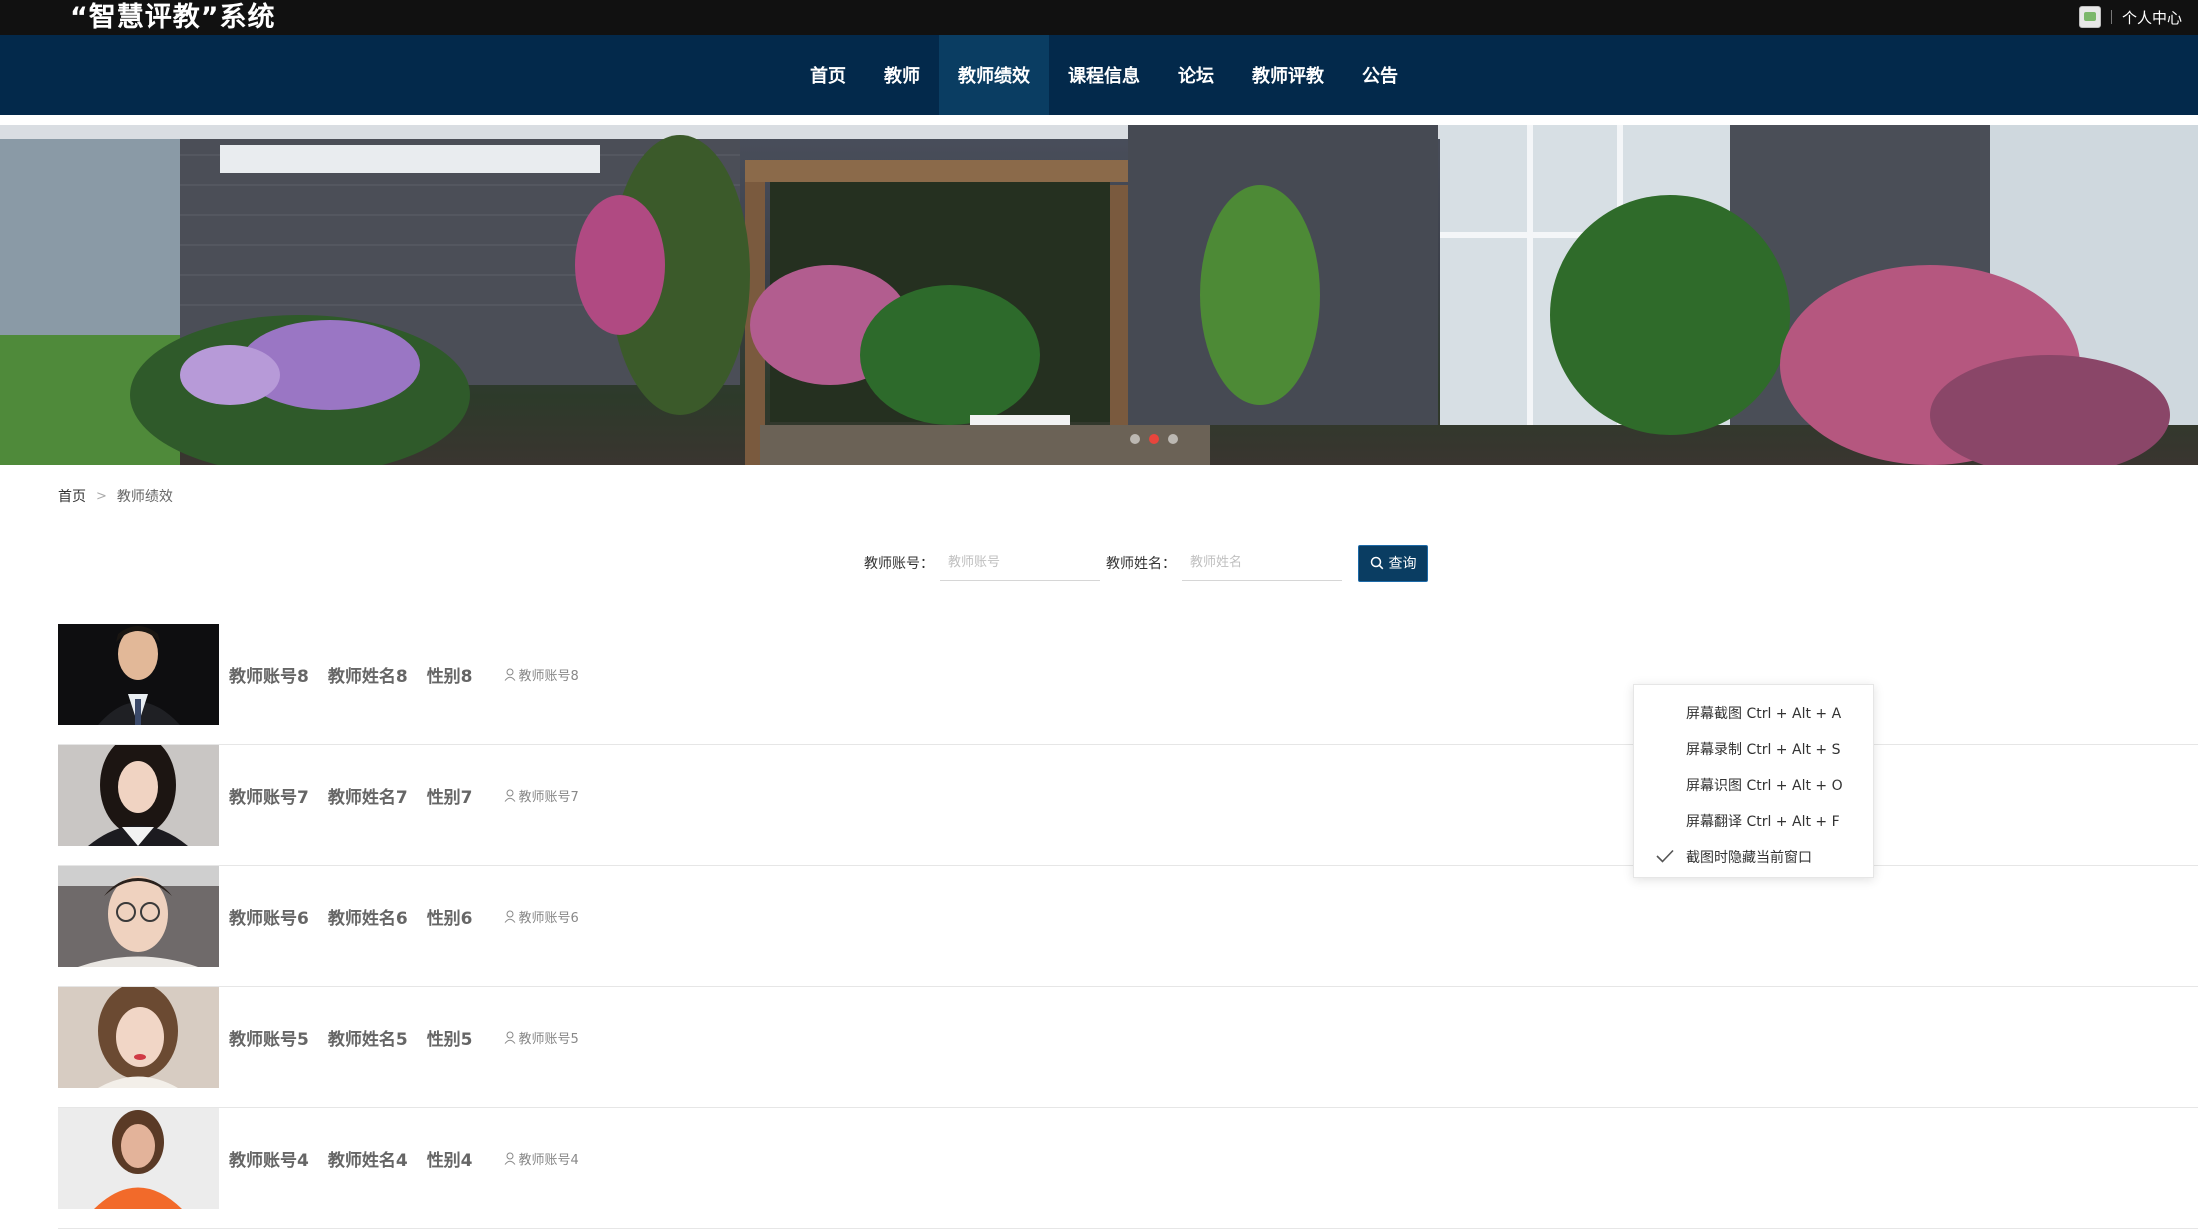  I want to click on teacher-gender: 性别7, so click(449, 798).